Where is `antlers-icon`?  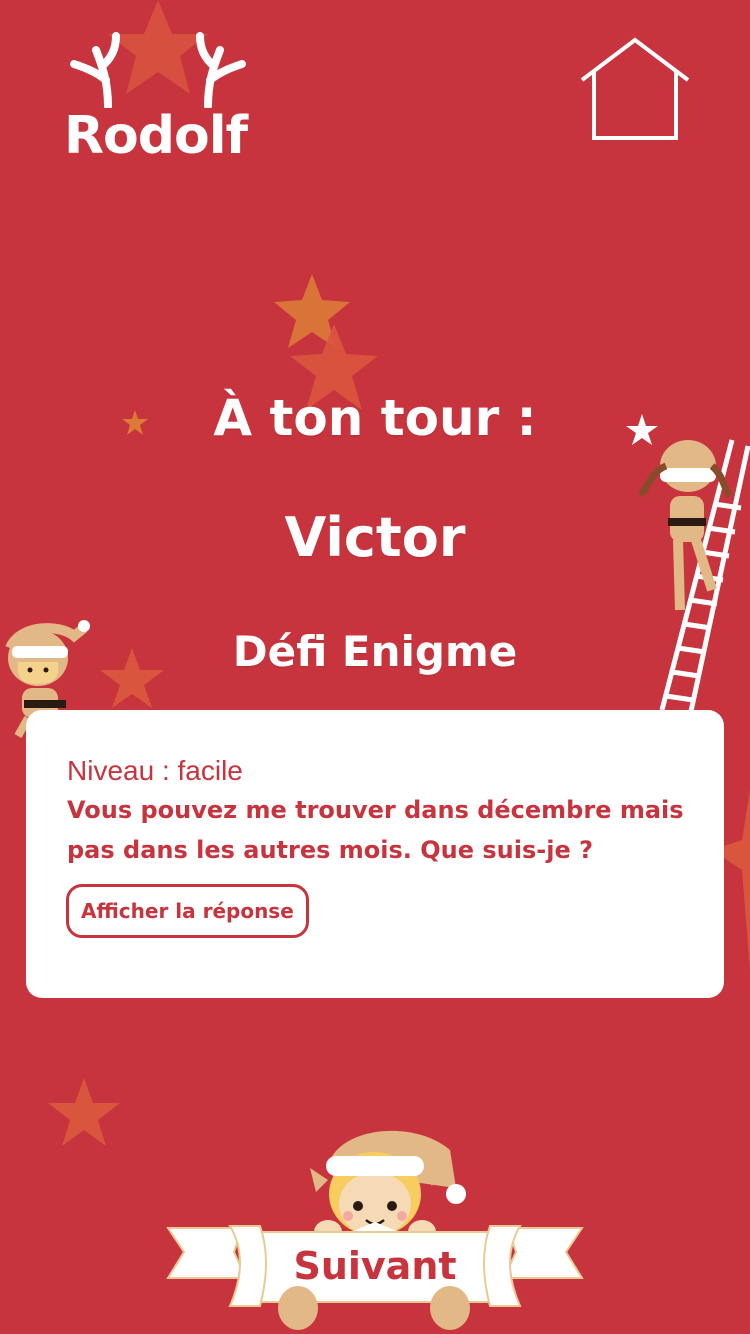 antlers-icon is located at coordinates (158, 70).